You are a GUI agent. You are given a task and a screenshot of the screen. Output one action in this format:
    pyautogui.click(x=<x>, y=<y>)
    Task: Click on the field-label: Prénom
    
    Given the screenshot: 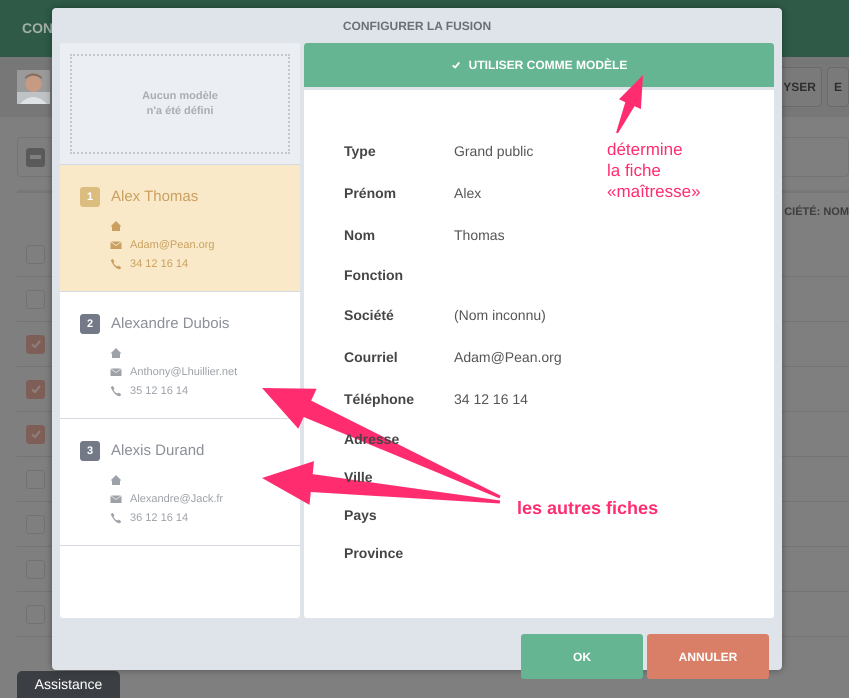 What is the action you would take?
    pyautogui.click(x=370, y=193)
    